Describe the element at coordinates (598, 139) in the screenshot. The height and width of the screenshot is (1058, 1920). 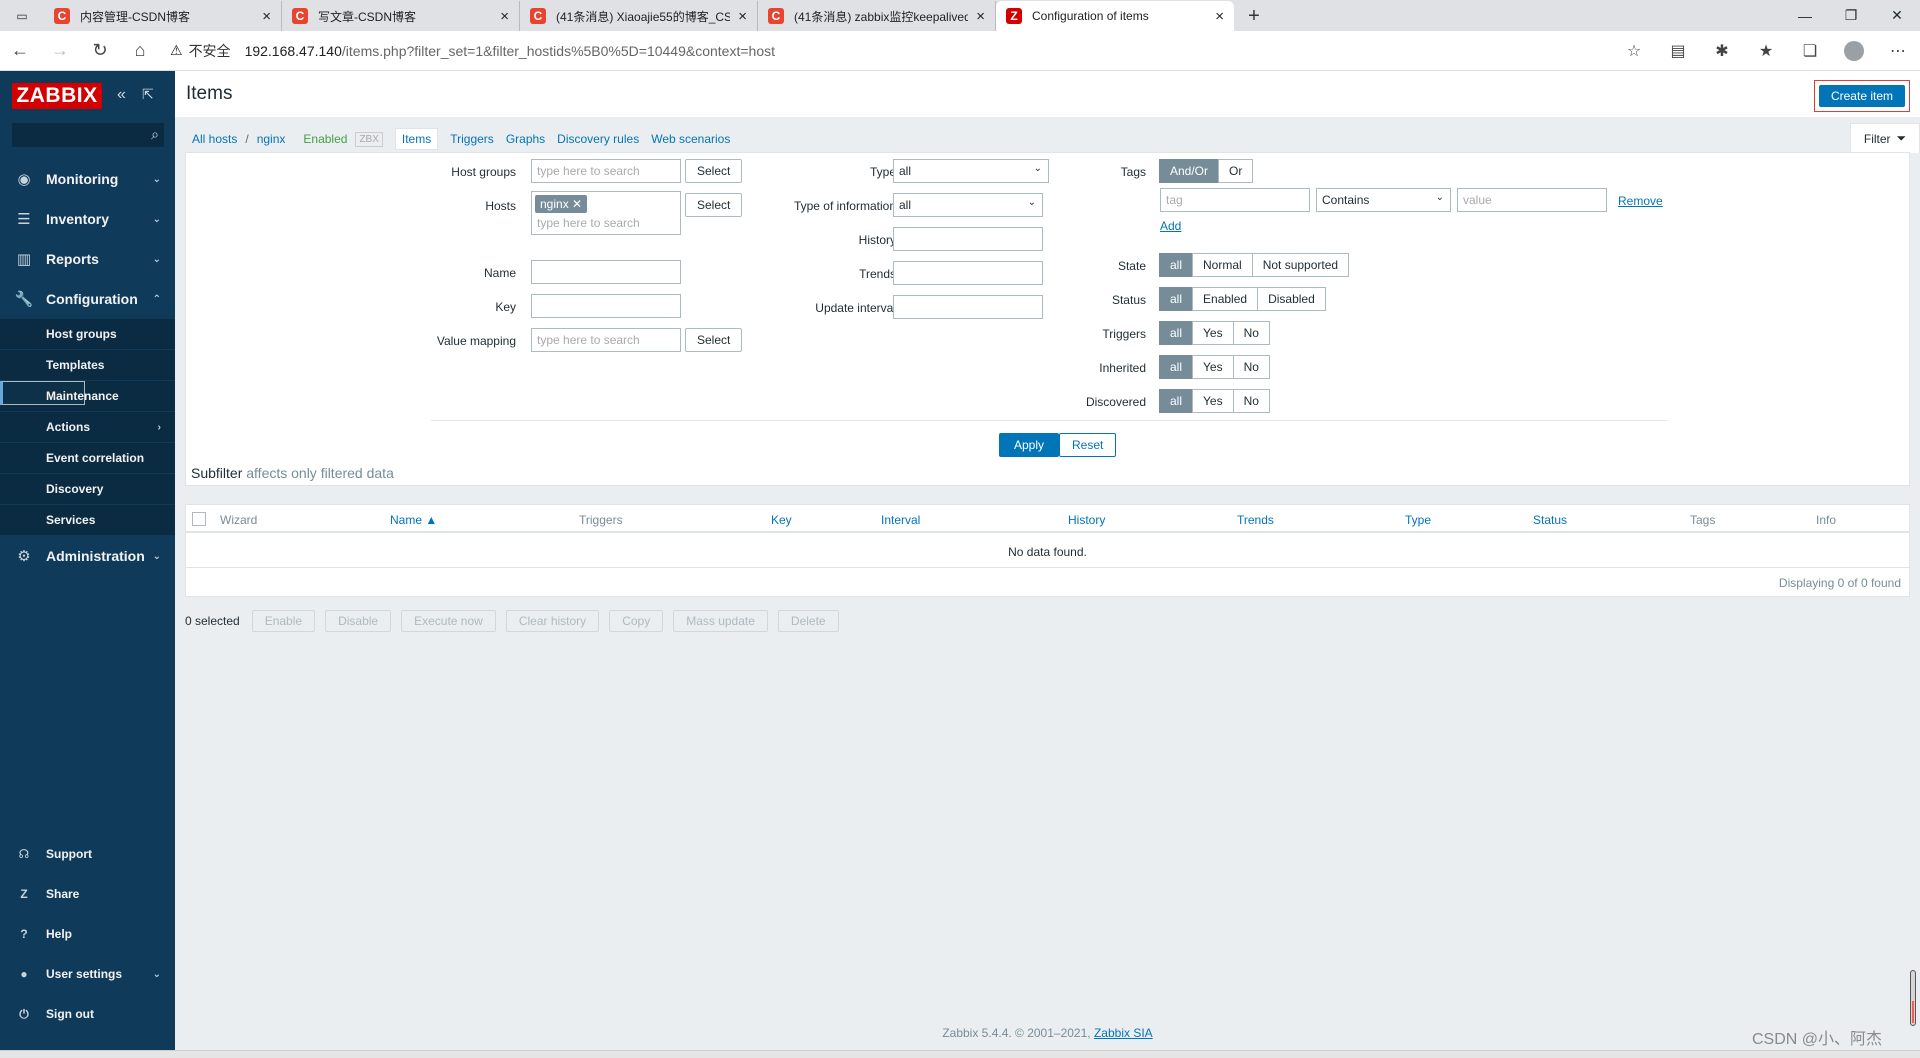
I see `tab-discovery-rules: Discovery rules` at that location.